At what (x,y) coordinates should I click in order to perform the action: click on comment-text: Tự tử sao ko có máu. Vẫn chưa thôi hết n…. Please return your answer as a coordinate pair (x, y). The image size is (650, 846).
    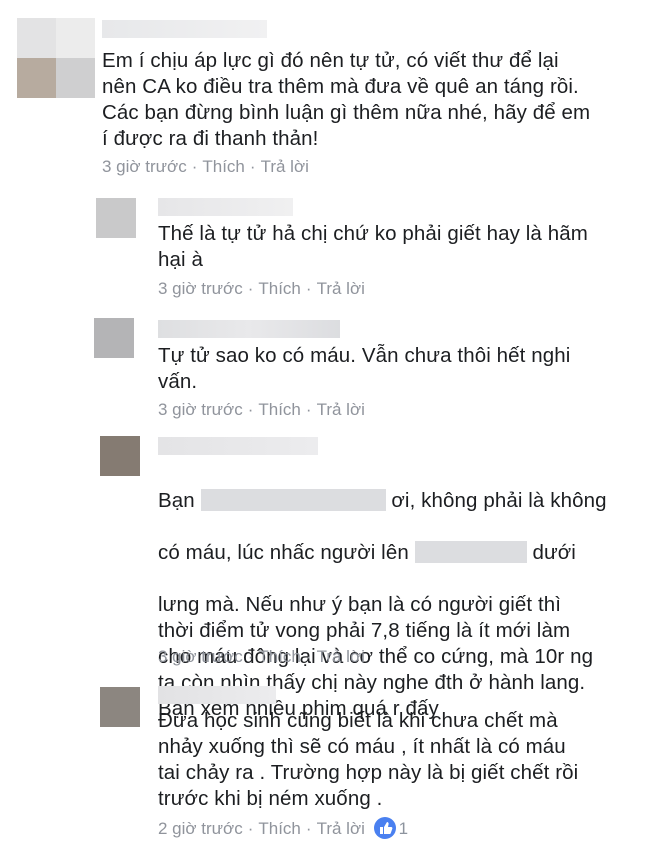
    Looking at the image, I should click on (364, 368).